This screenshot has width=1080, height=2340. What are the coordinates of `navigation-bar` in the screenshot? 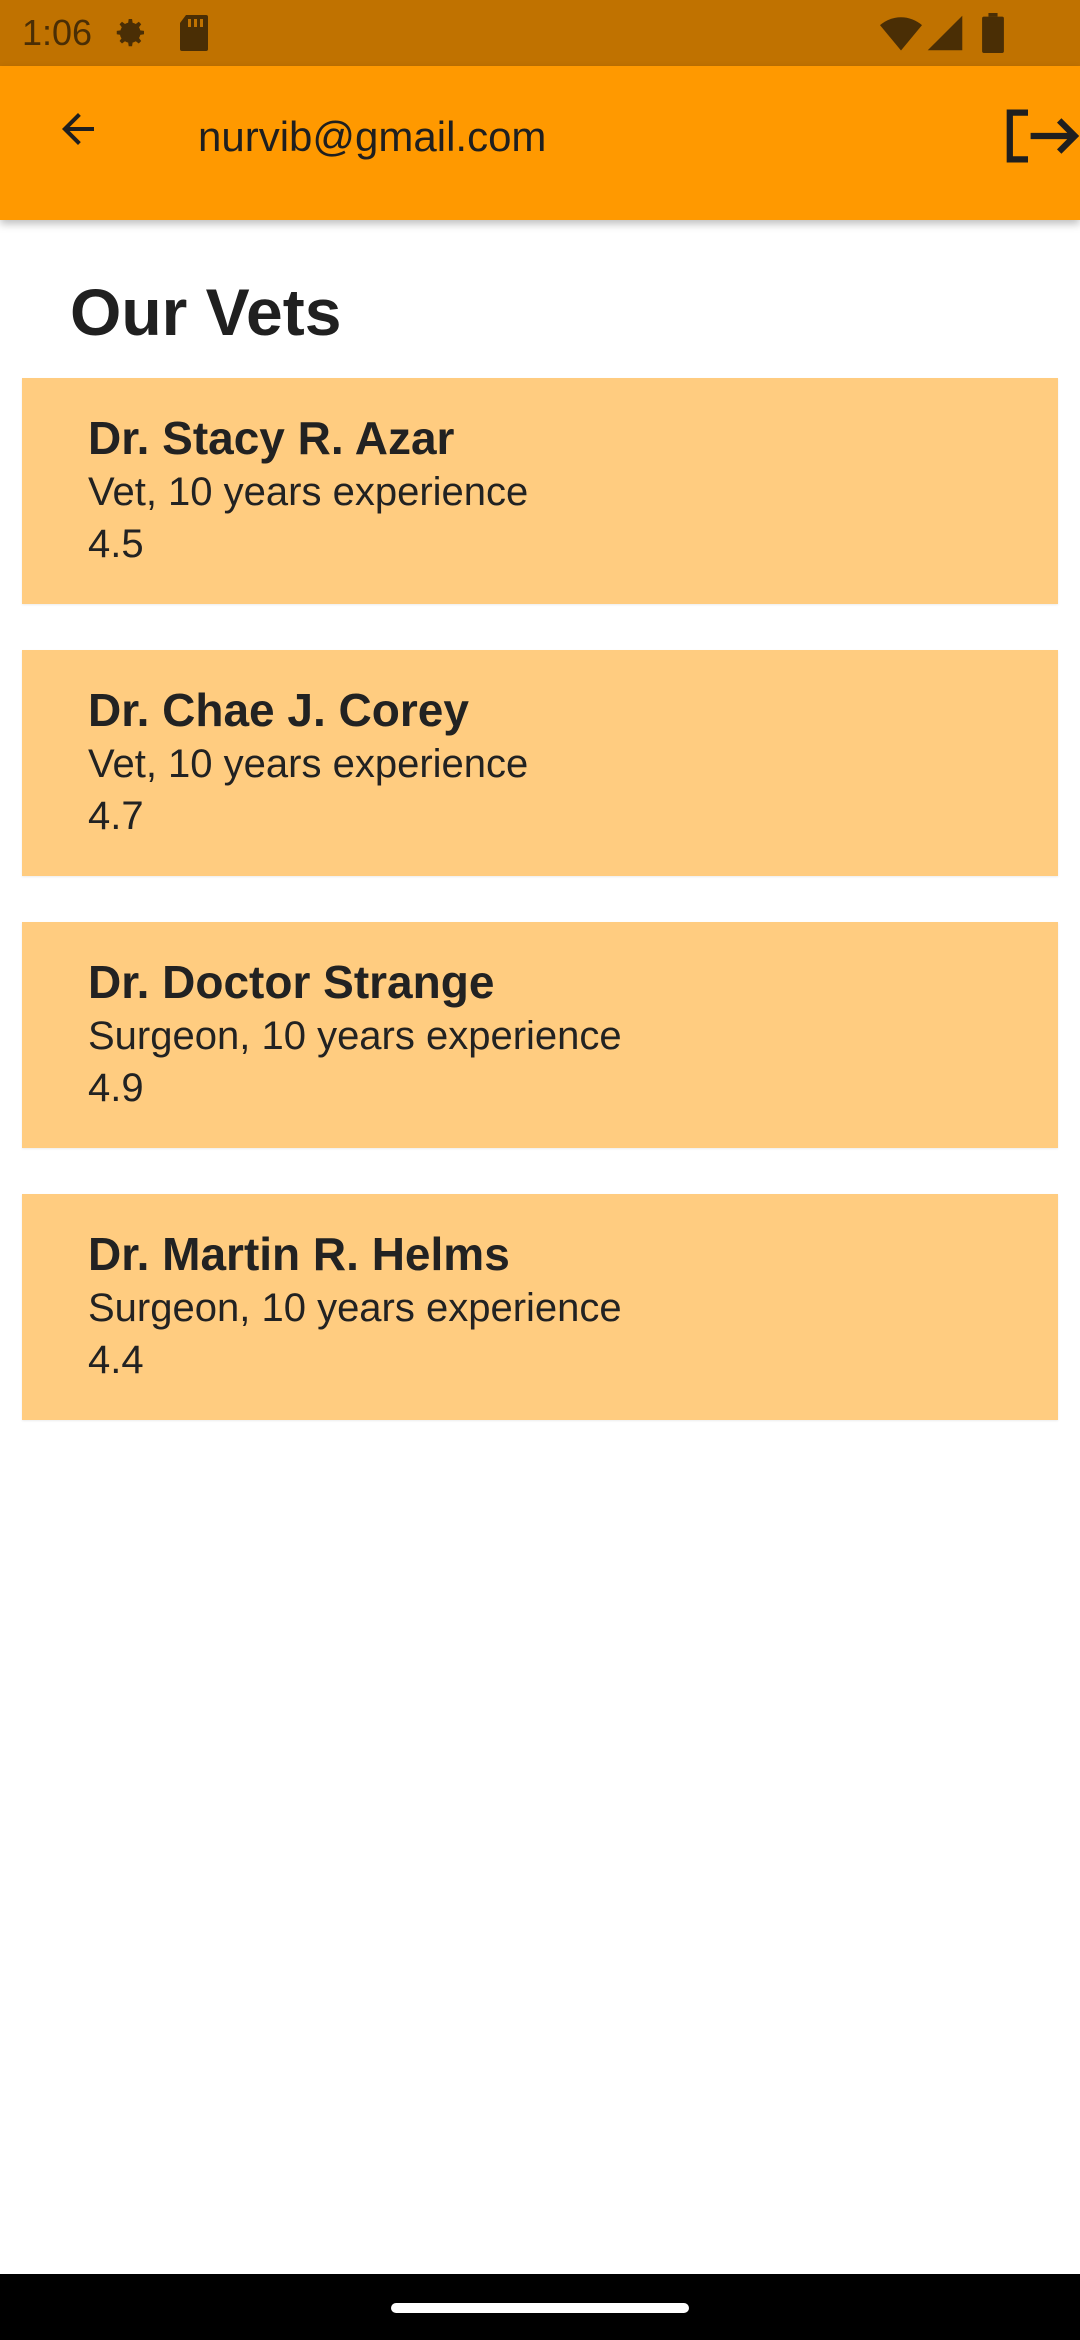 It's located at (540, 2307).